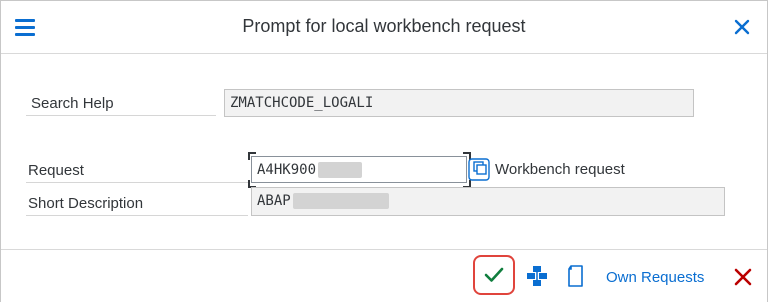  I want to click on request-input: A4HK900, so click(359, 169).